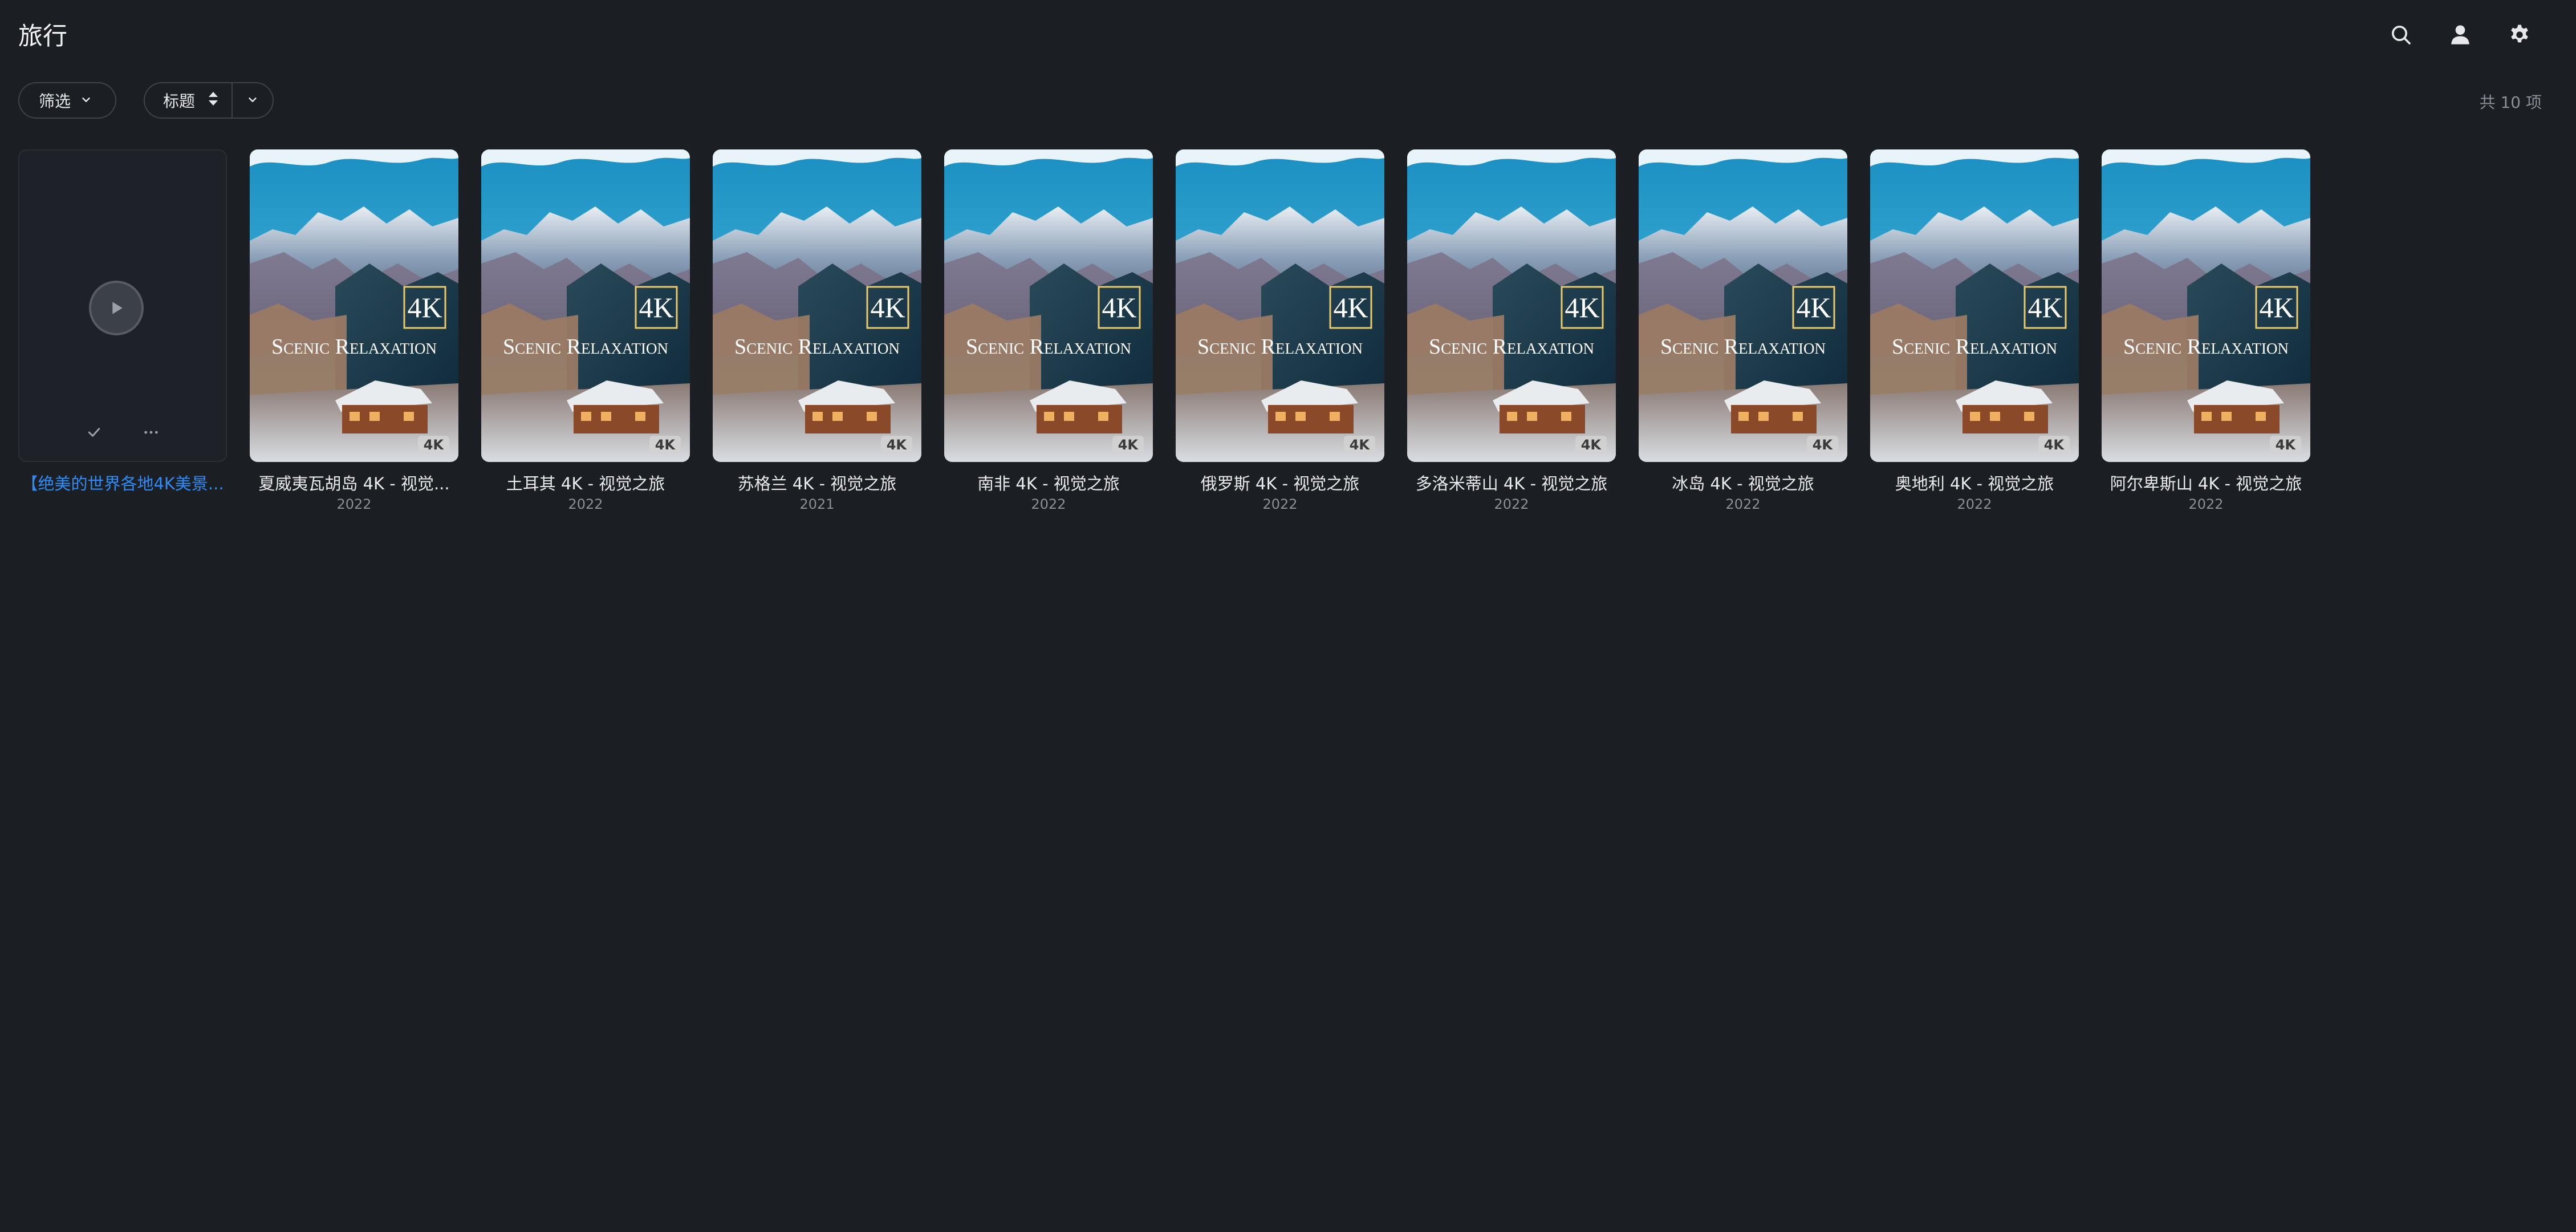 This screenshot has height=1232, width=2576. Describe the element at coordinates (42, 36) in the screenshot. I see `page-title: 旅行` at that location.